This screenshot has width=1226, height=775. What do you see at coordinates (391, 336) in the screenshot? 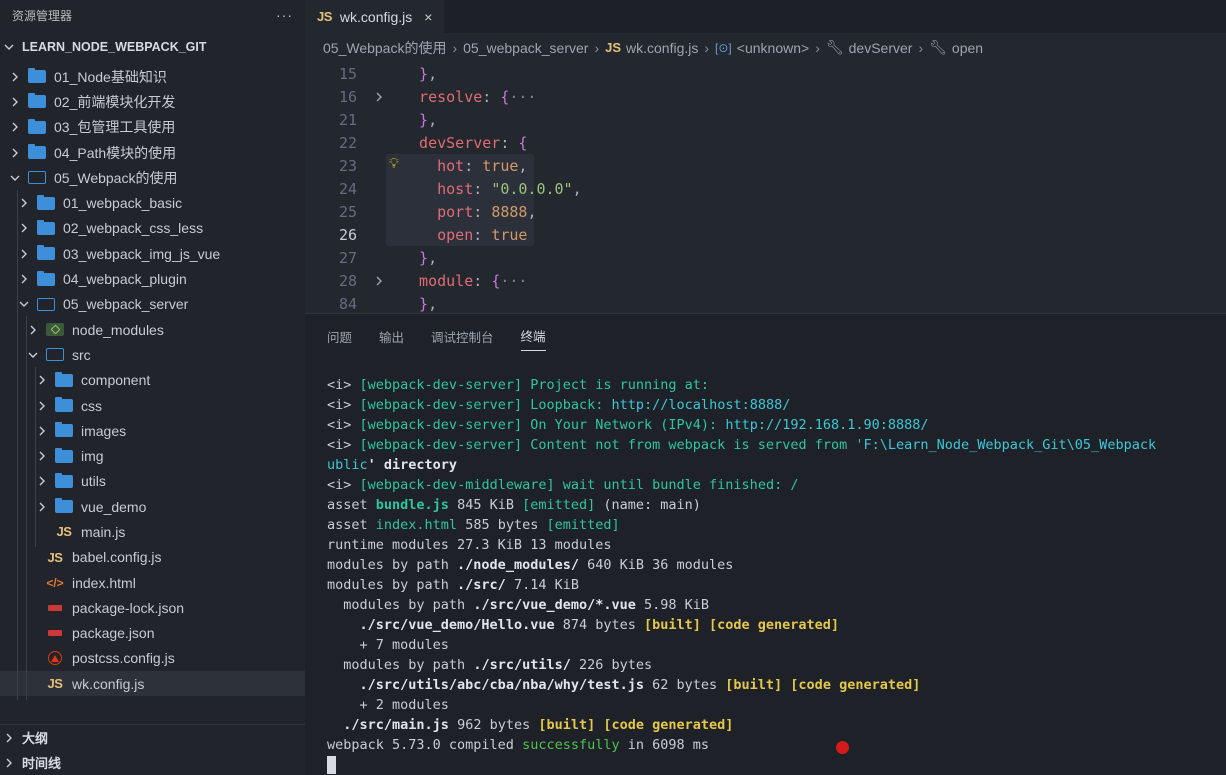
I see `tab-output: 输出` at bounding box center [391, 336].